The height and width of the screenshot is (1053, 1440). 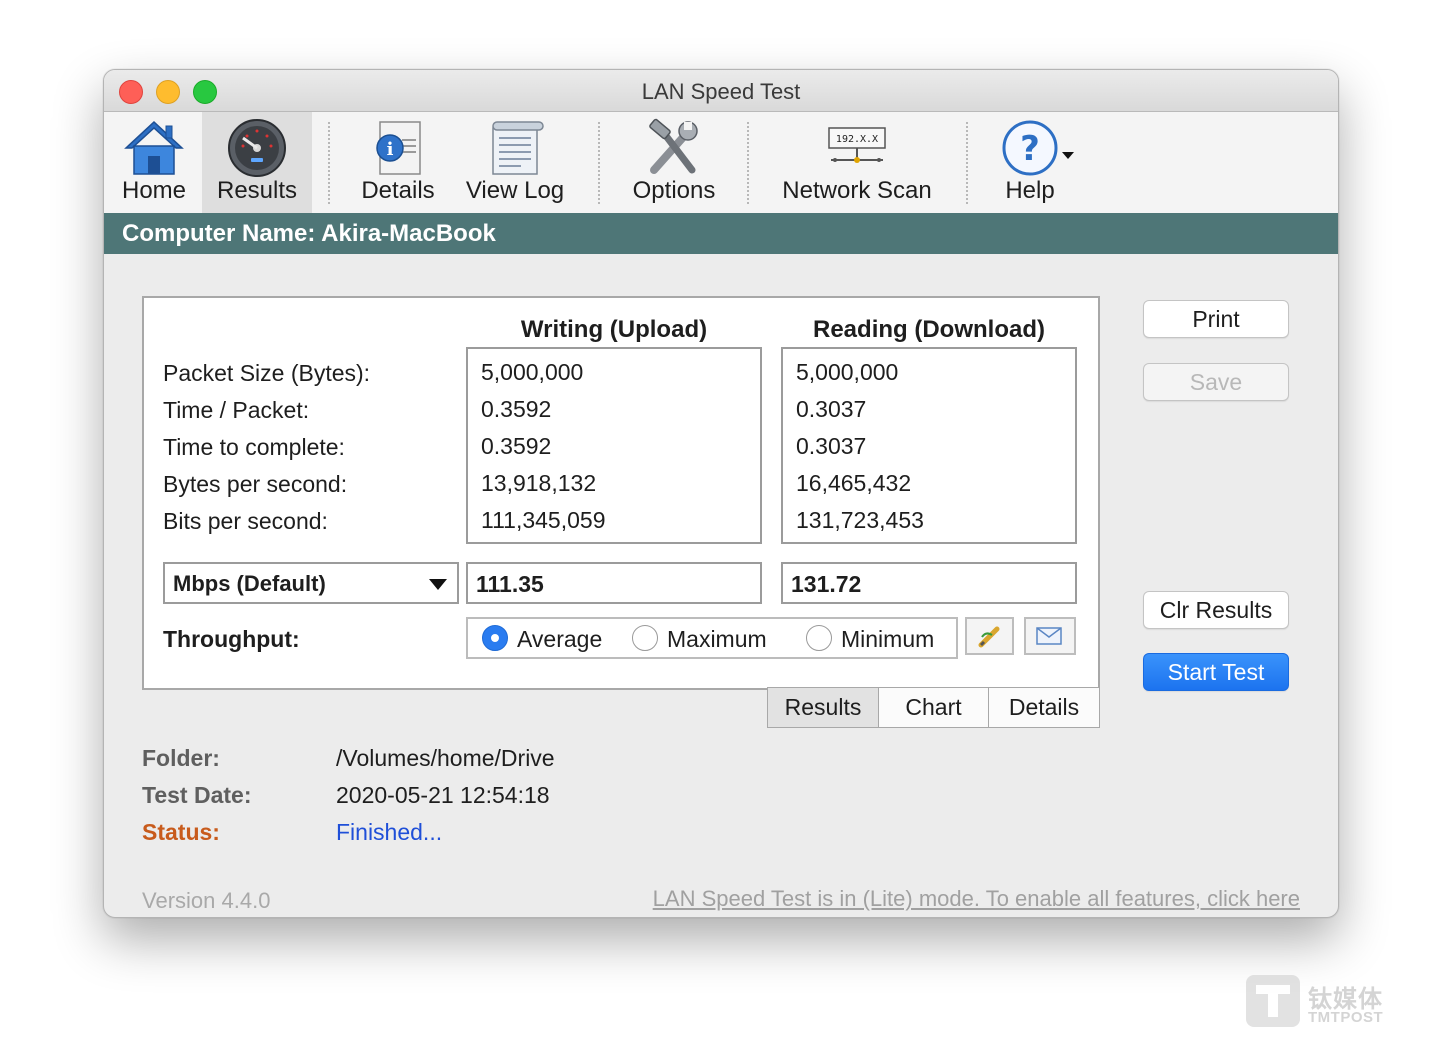 I want to click on watermark-en: TMTPOST, so click(x=1346, y=1017).